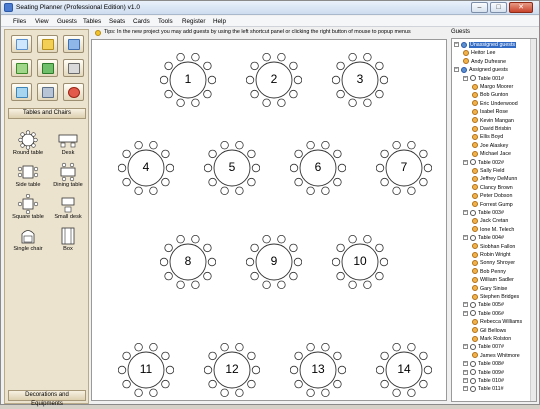 This screenshot has height=409, width=540. Describe the element at coordinates (483, 364) in the screenshot. I see `tree-table-node: − Table 008#` at that location.